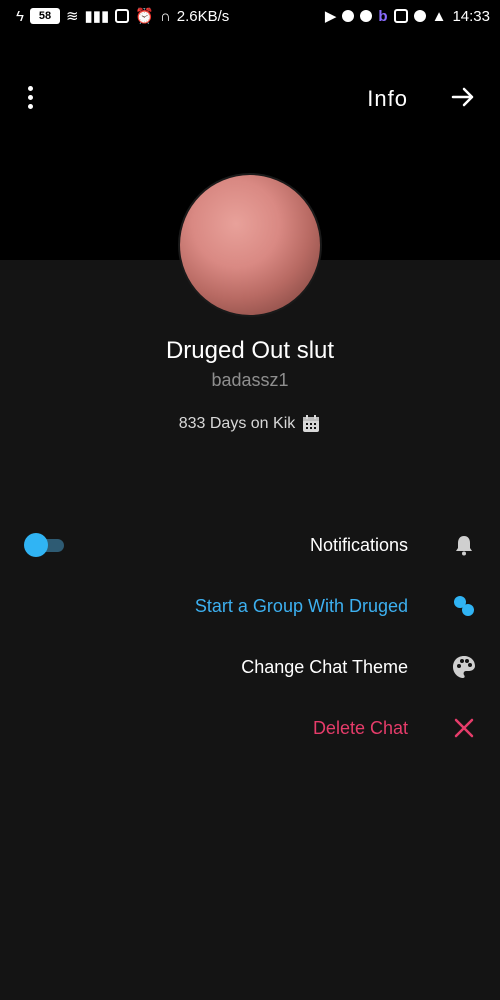  I want to click on location-icon, so click(366, 16).